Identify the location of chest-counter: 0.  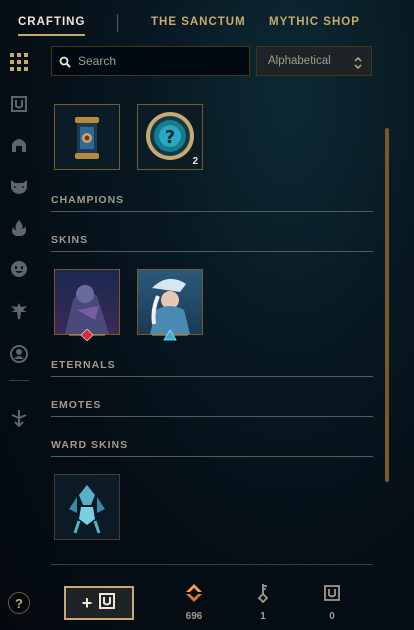
(332, 603).